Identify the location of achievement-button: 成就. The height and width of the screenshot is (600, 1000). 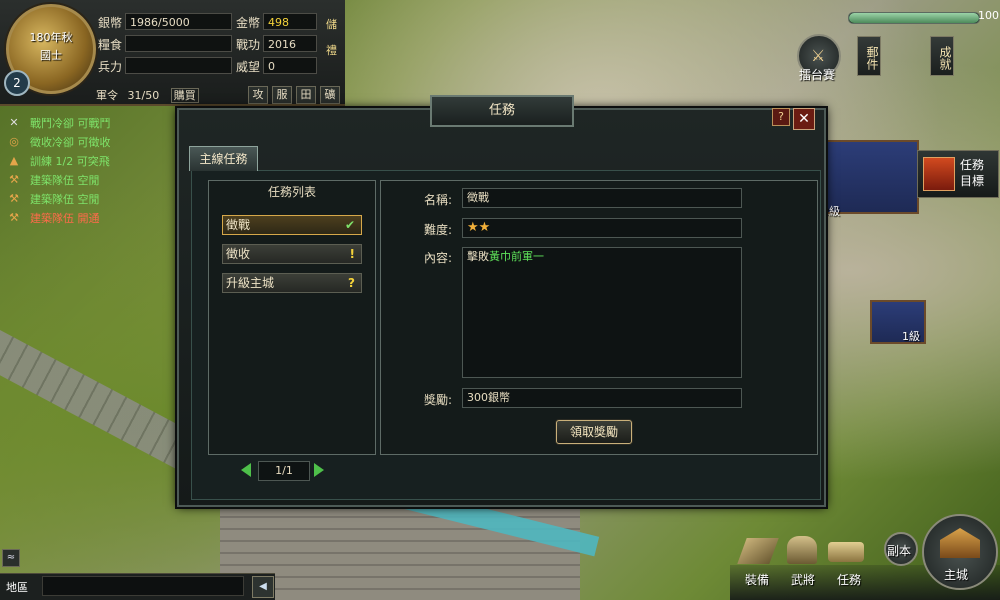
(942, 56).